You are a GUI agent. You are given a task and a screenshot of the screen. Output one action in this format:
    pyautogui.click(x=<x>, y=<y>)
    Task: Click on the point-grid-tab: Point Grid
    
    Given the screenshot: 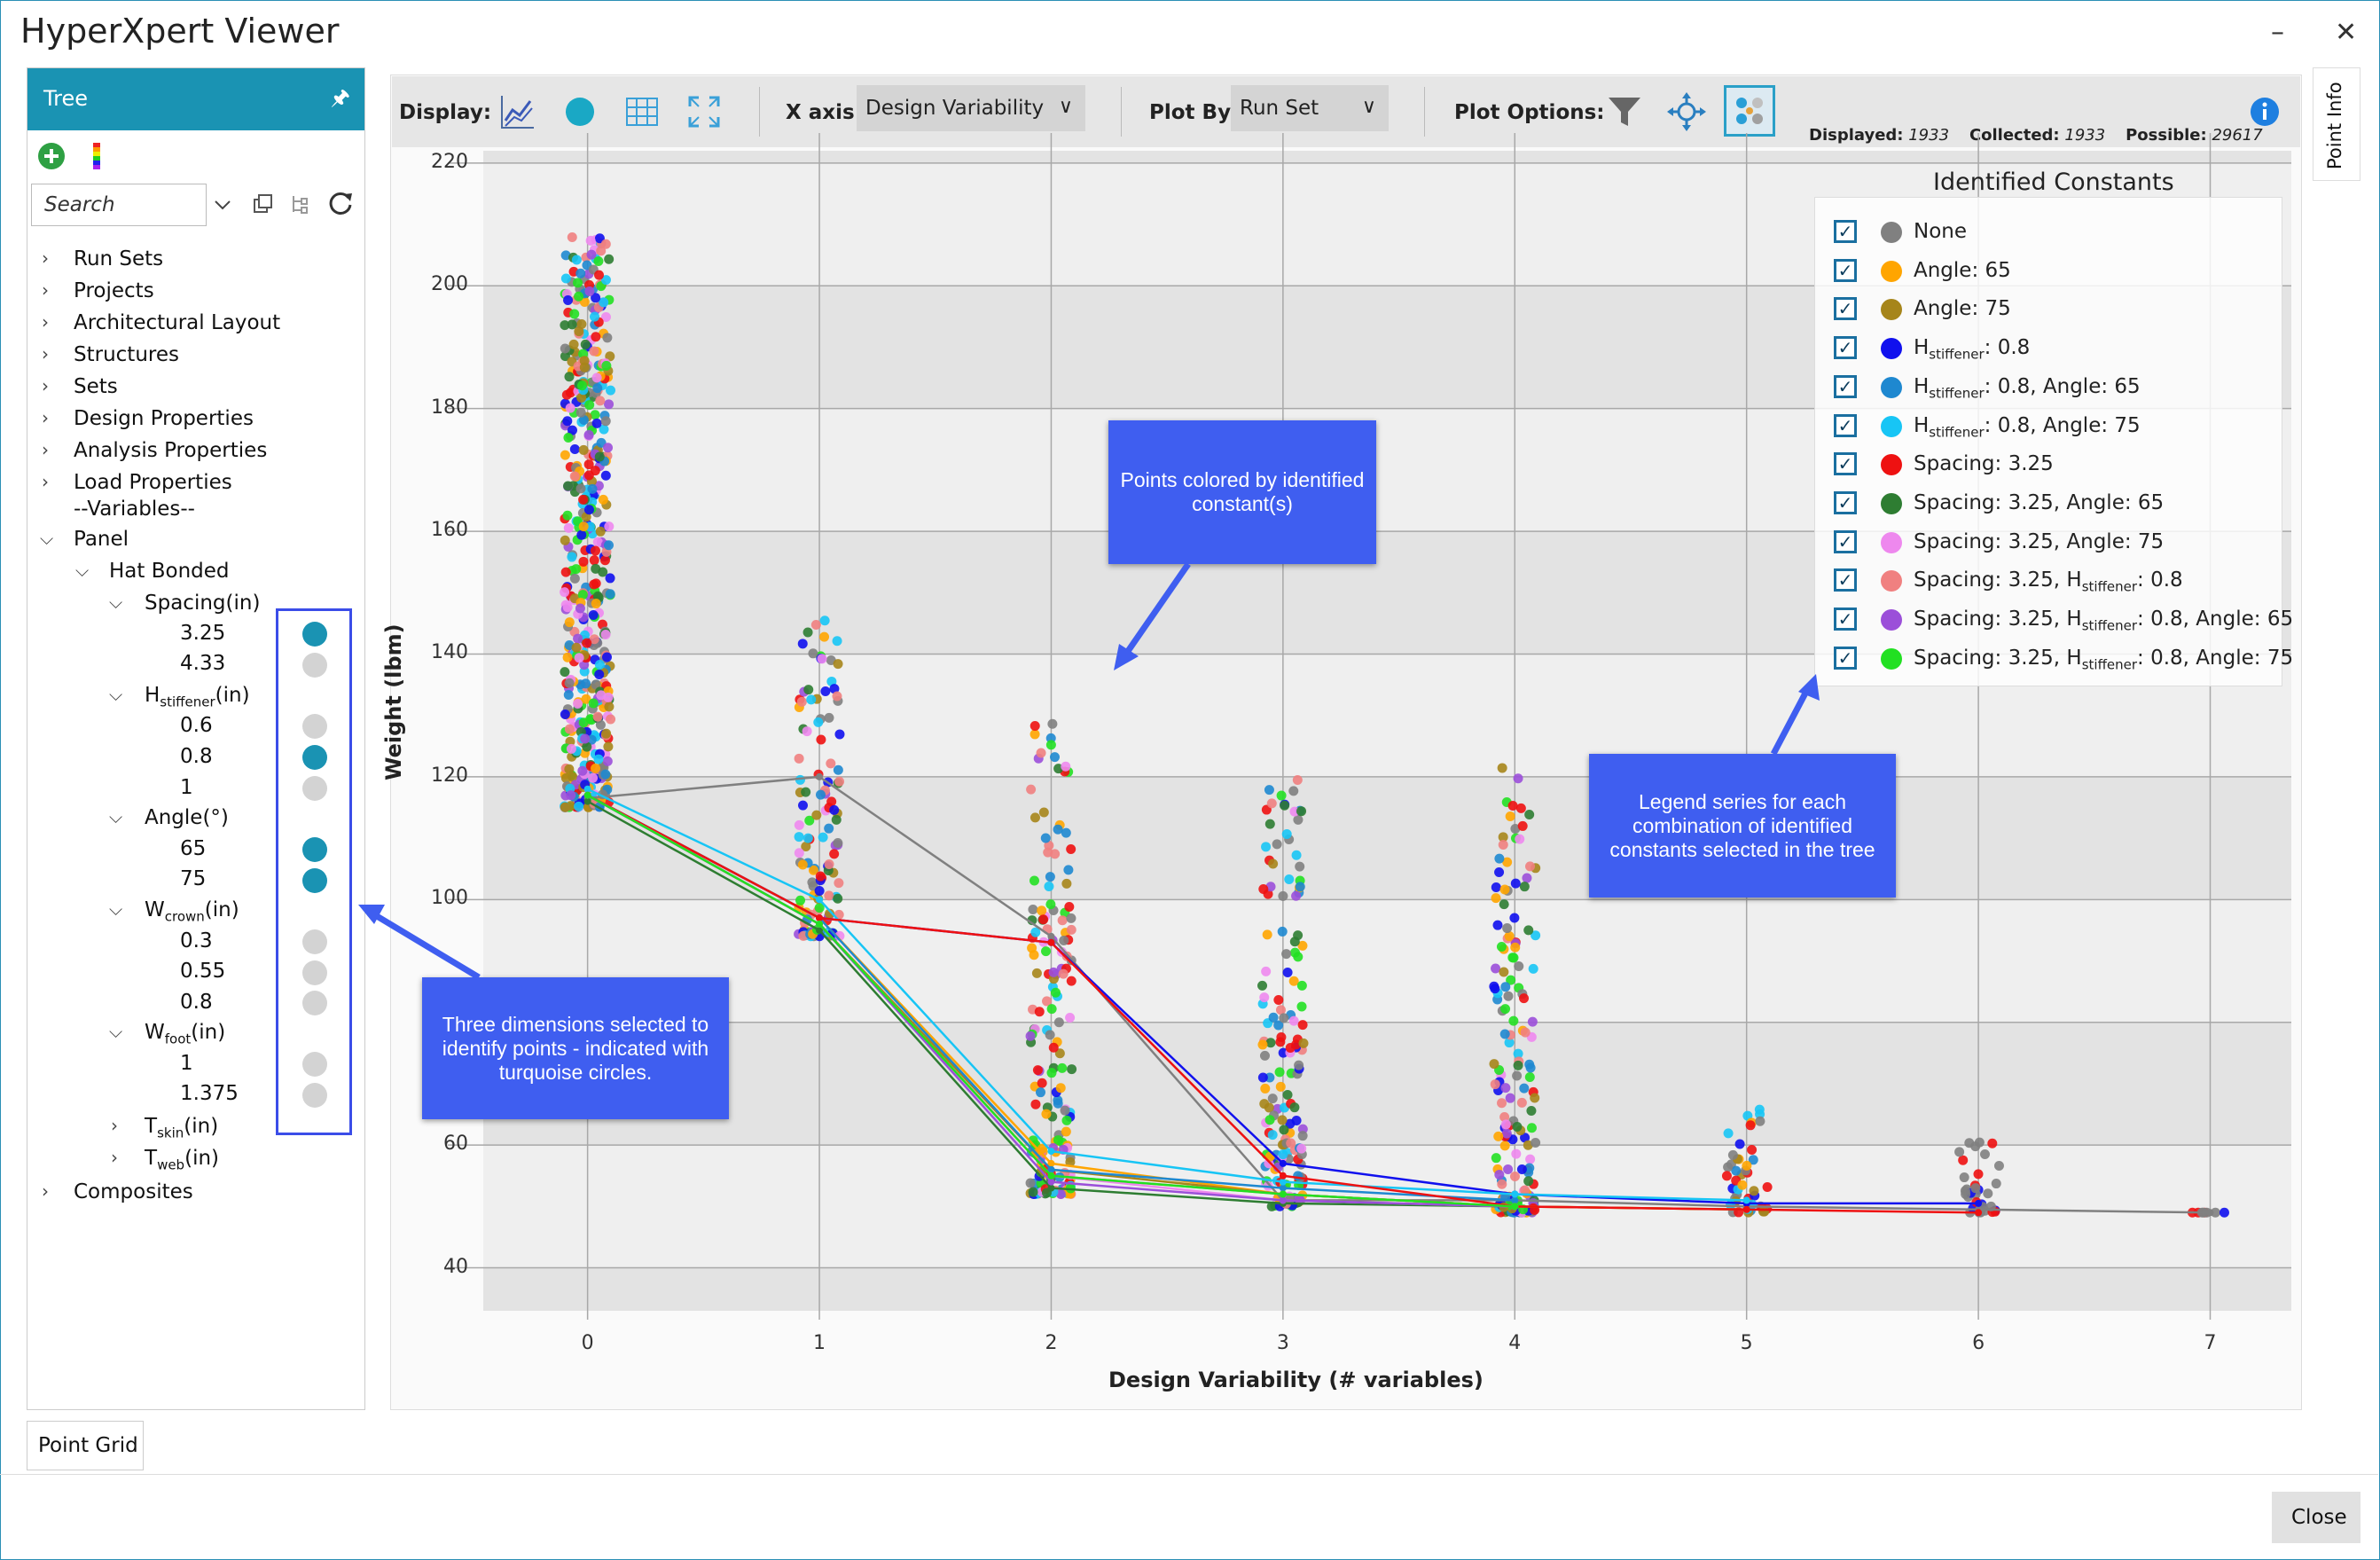 What is the action you would take?
    pyautogui.click(x=85, y=1445)
    